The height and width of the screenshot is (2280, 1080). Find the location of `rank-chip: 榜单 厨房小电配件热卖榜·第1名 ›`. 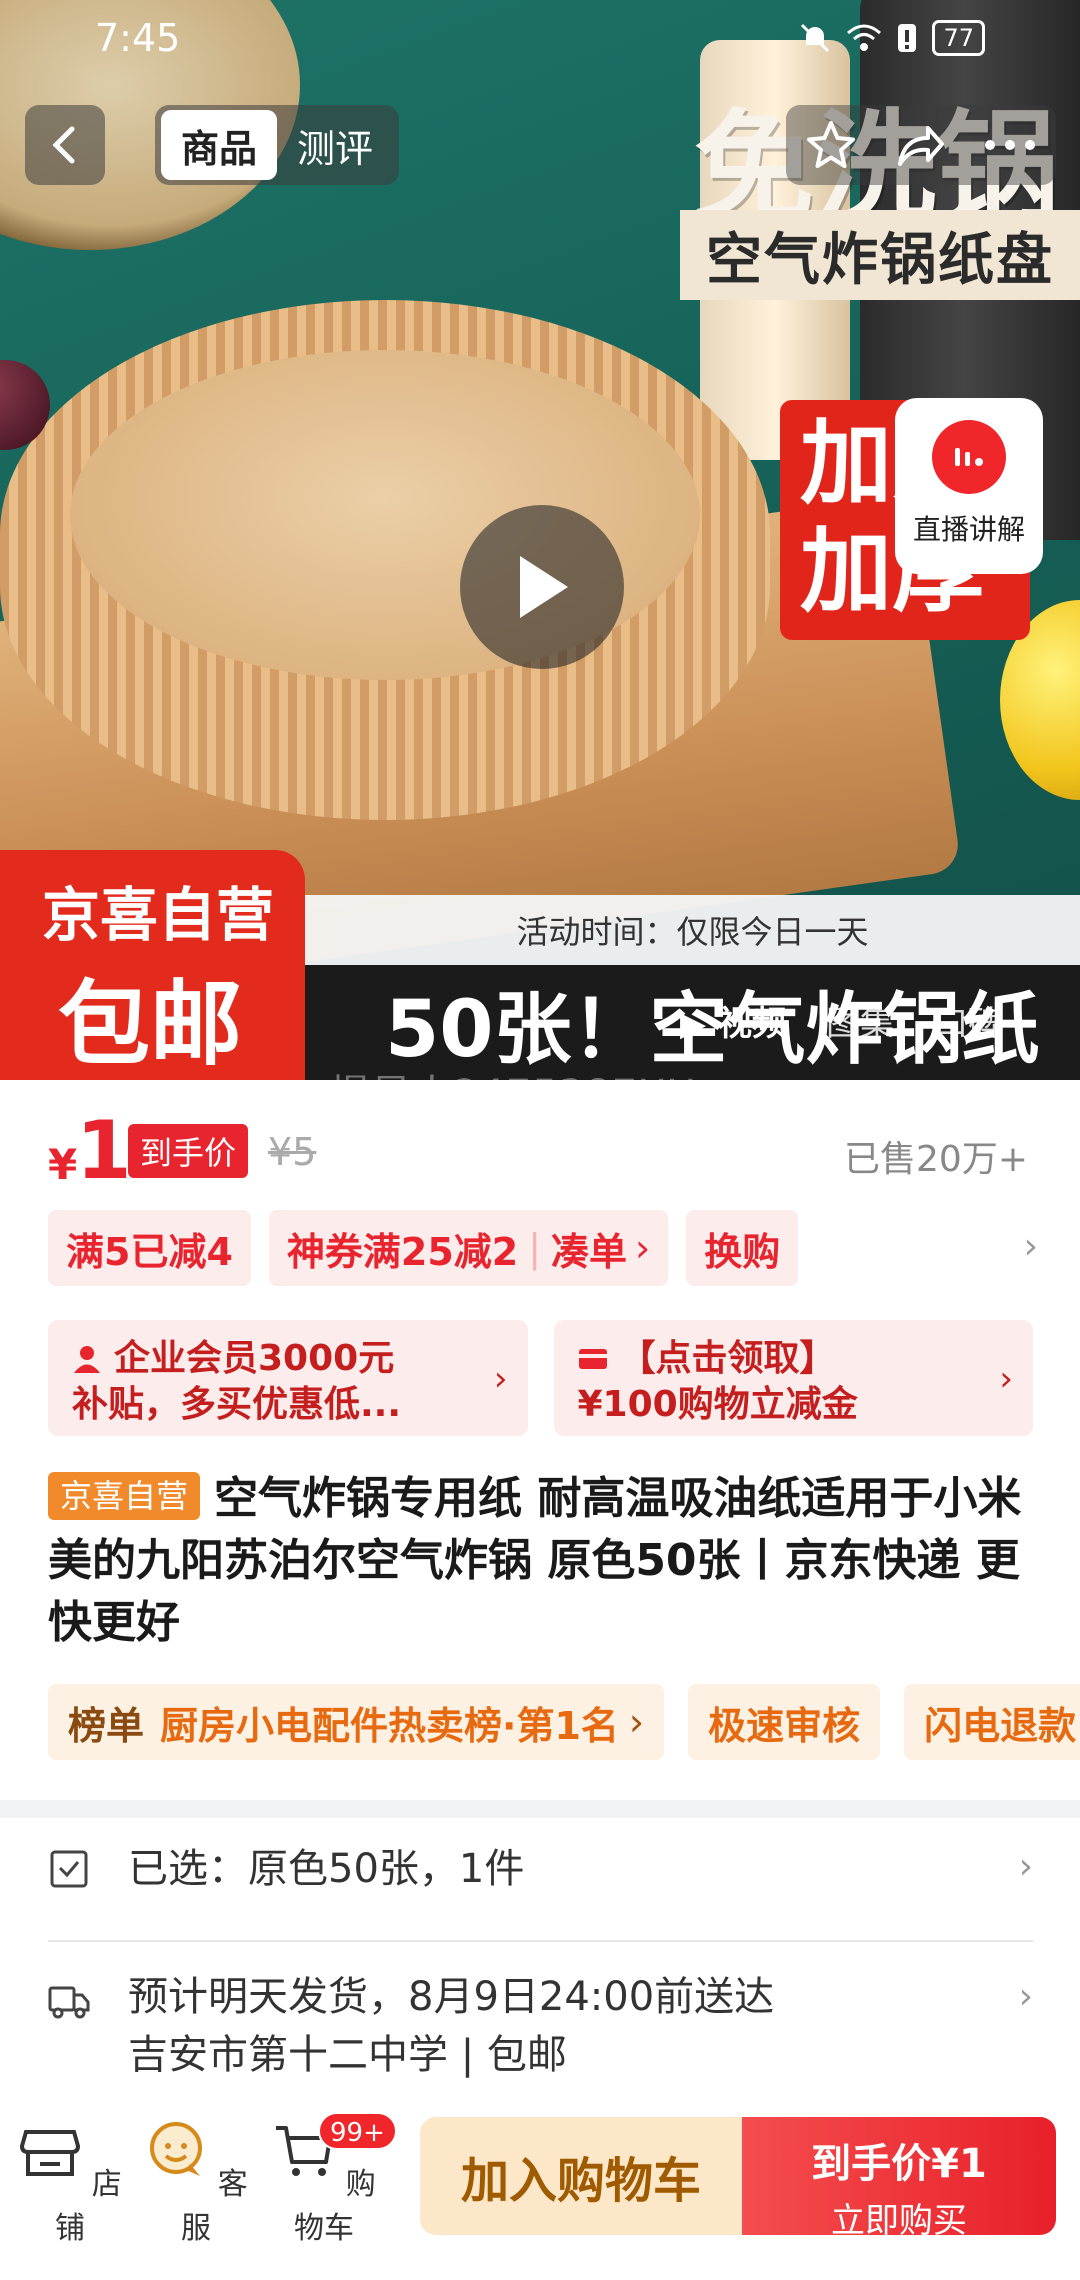

rank-chip: 榜单 厨房小电配件热卖榜·第1名 › is located at coordinates (356, 1722).